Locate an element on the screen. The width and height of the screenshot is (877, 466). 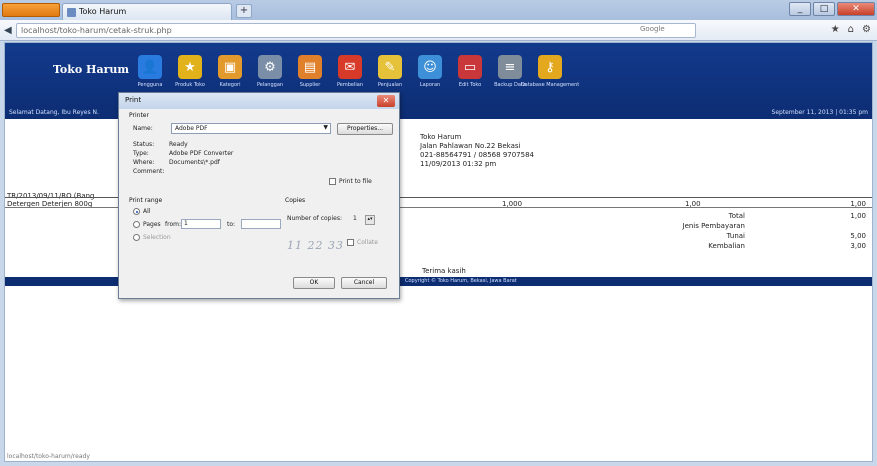
receipt-address: Jalan Pahlawan No.22 Bekasi is located at coordinates (470, 146).